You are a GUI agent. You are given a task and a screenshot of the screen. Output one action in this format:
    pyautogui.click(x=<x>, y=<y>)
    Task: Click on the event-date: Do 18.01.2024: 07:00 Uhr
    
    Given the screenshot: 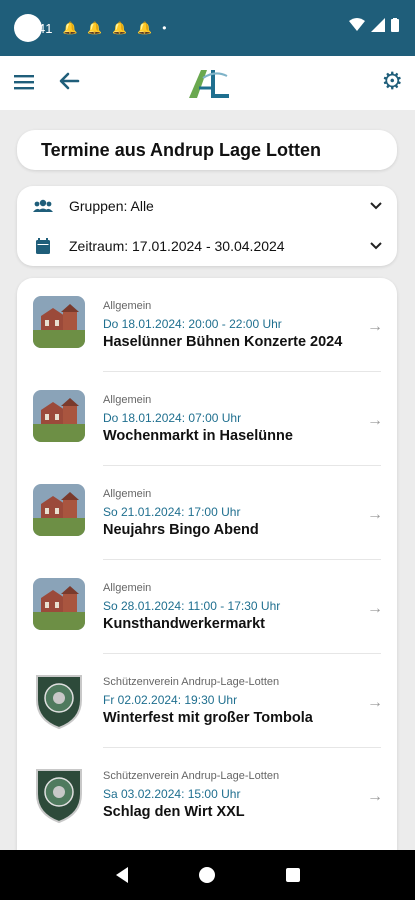 What is the action you would take?
    pyautogui.click(x=172, y=418)
    